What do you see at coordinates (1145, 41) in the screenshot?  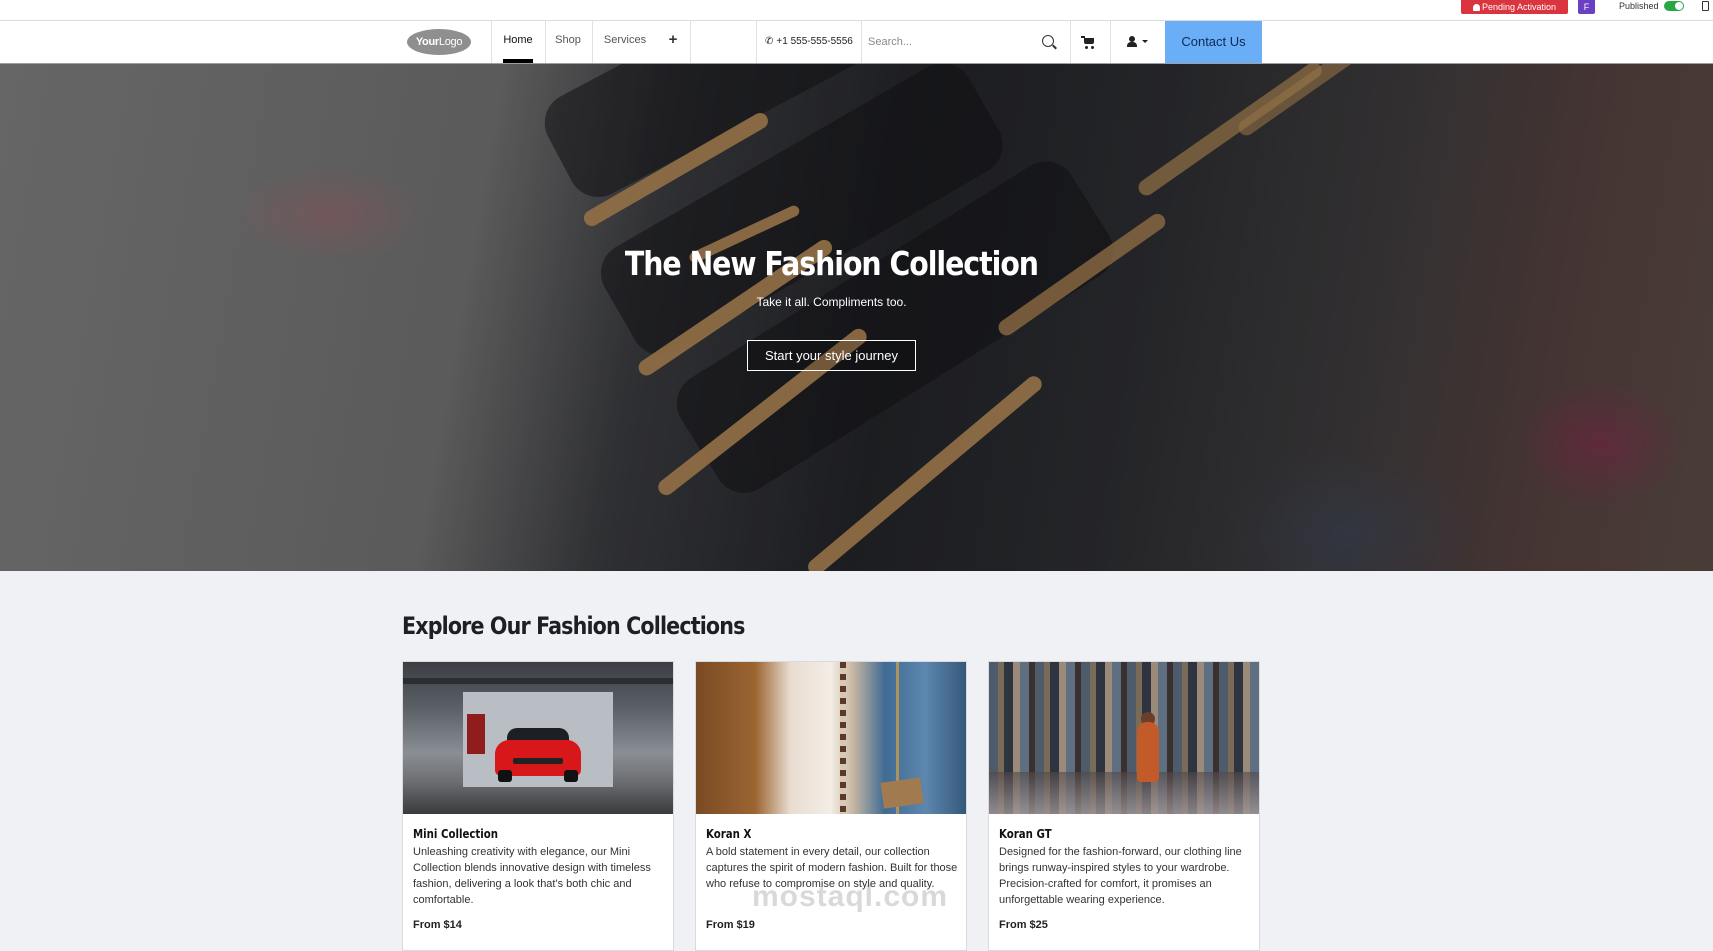 I see `chevron-down-icon` at bounding box center [1145, 41].